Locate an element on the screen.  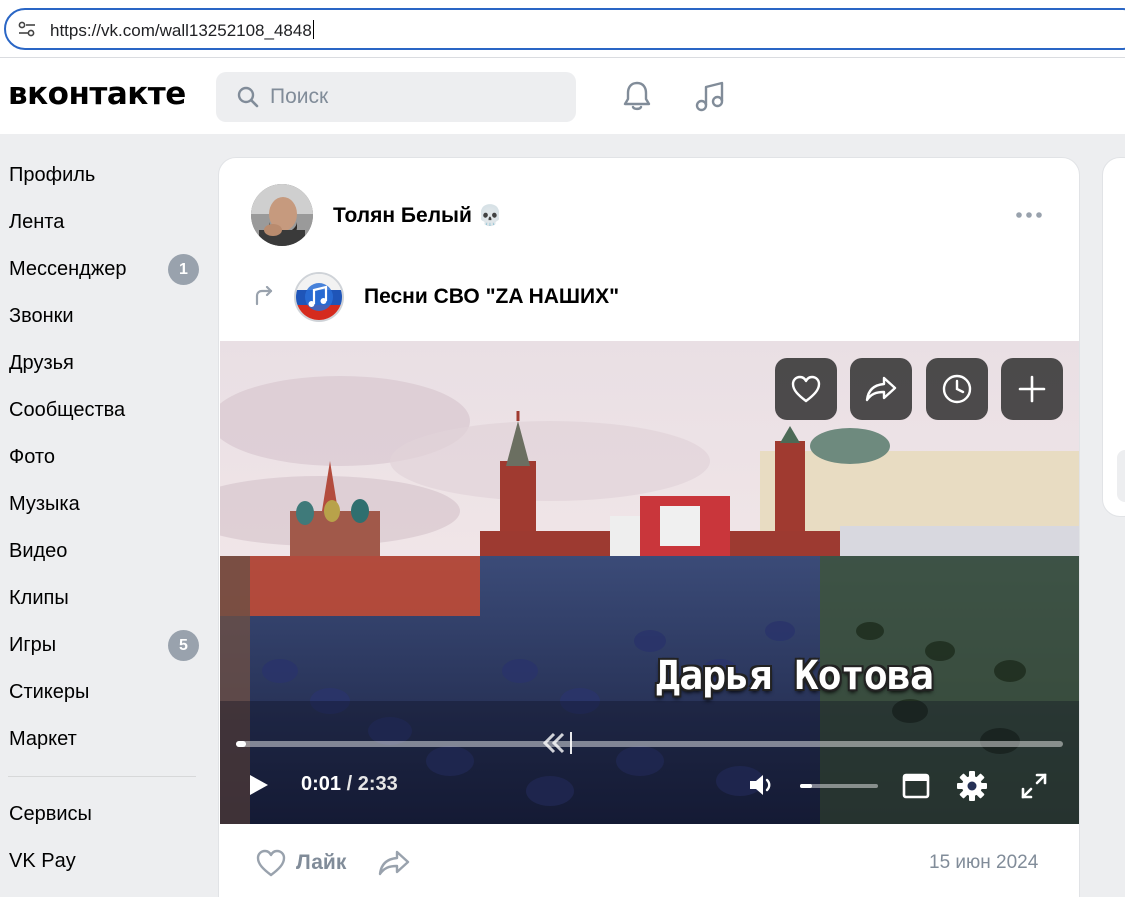
play-icon is located at coordinates (259, 785).